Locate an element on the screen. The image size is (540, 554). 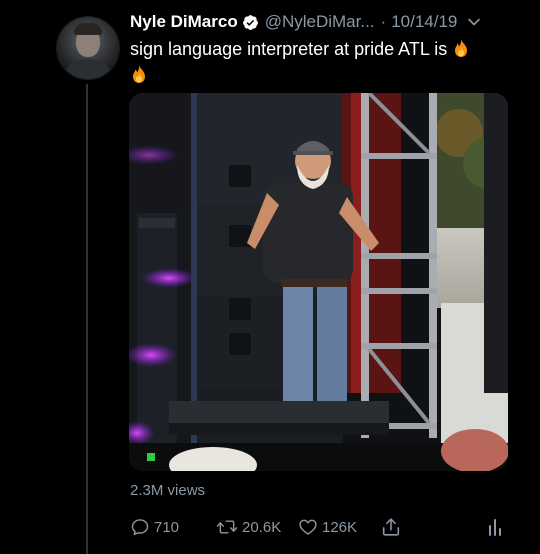
chevron-down-icon is located at coordinates (474, 22).